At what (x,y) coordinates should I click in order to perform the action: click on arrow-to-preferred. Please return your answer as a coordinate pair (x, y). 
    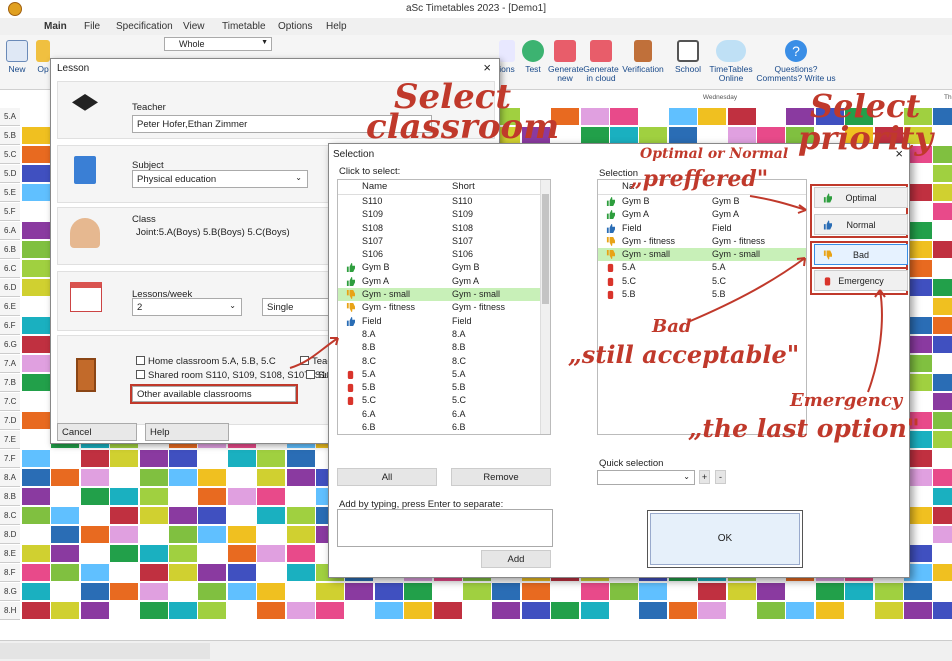
    Looking at the image, I should click on (778, 203).